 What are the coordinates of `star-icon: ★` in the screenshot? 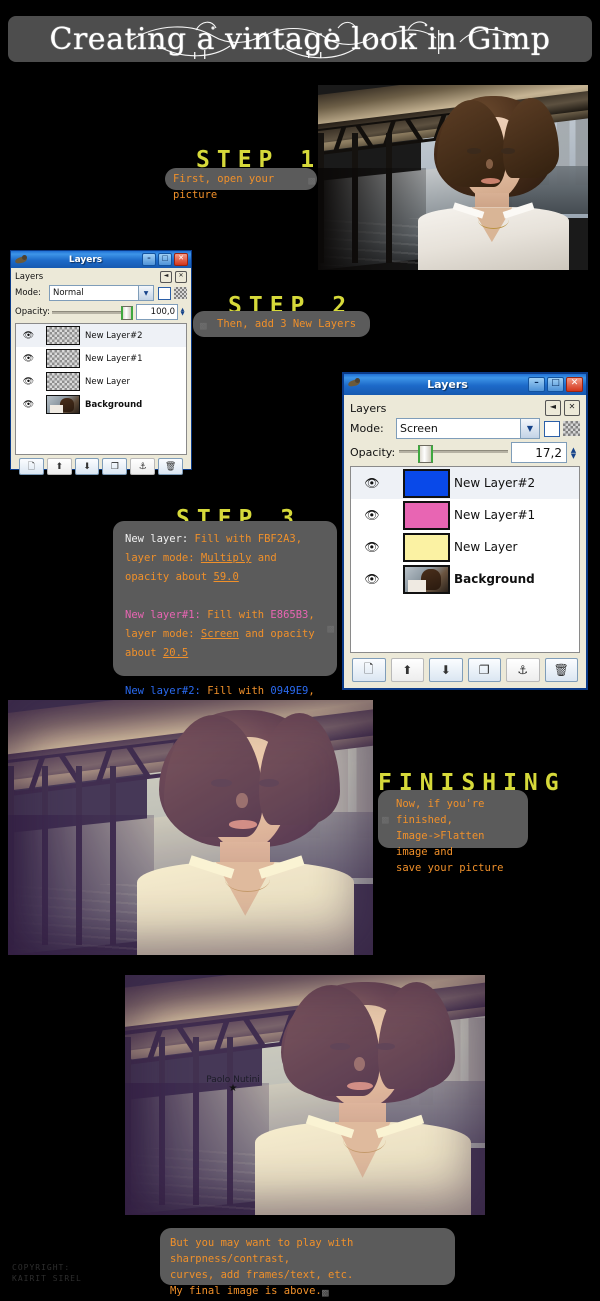 It's located at (233, 1088).